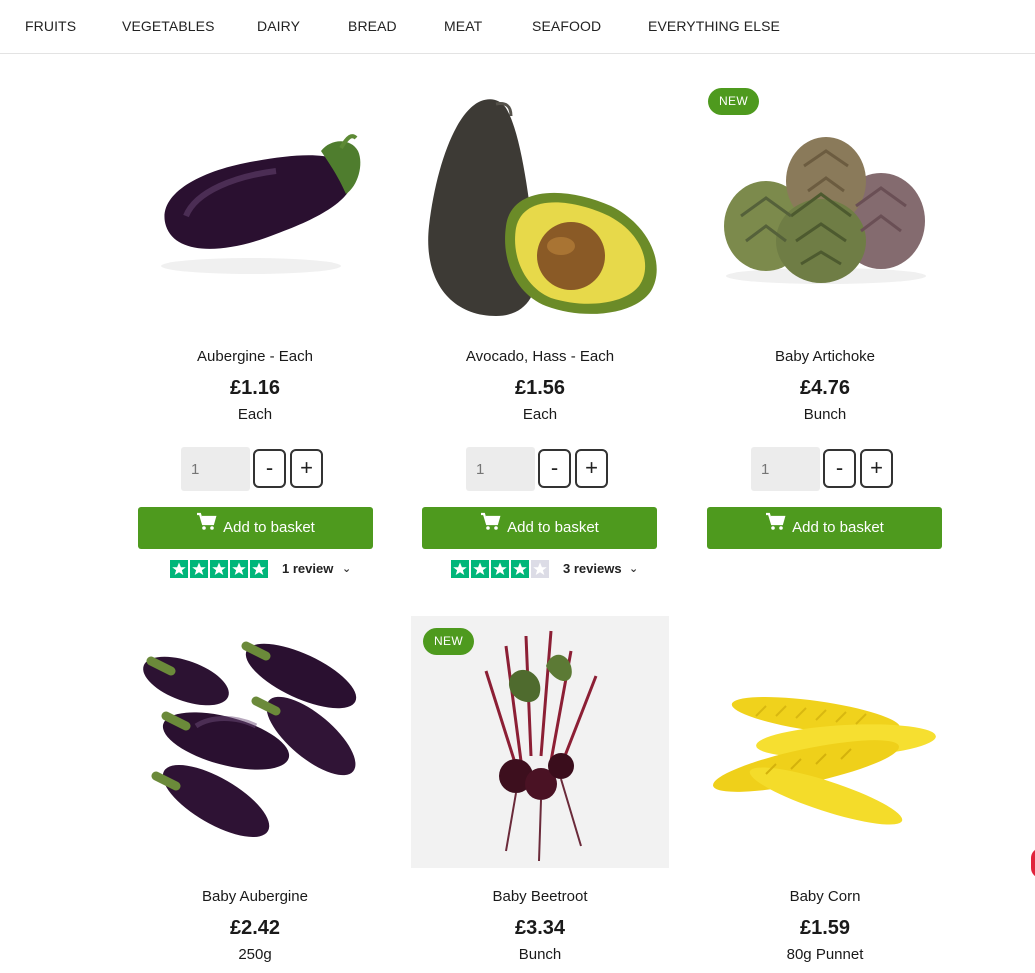 This screenshot has width=1035, height=973. Describe the element at coordinates (1033, 863) in the screenshot. I see `floating-widget-button` at that location.